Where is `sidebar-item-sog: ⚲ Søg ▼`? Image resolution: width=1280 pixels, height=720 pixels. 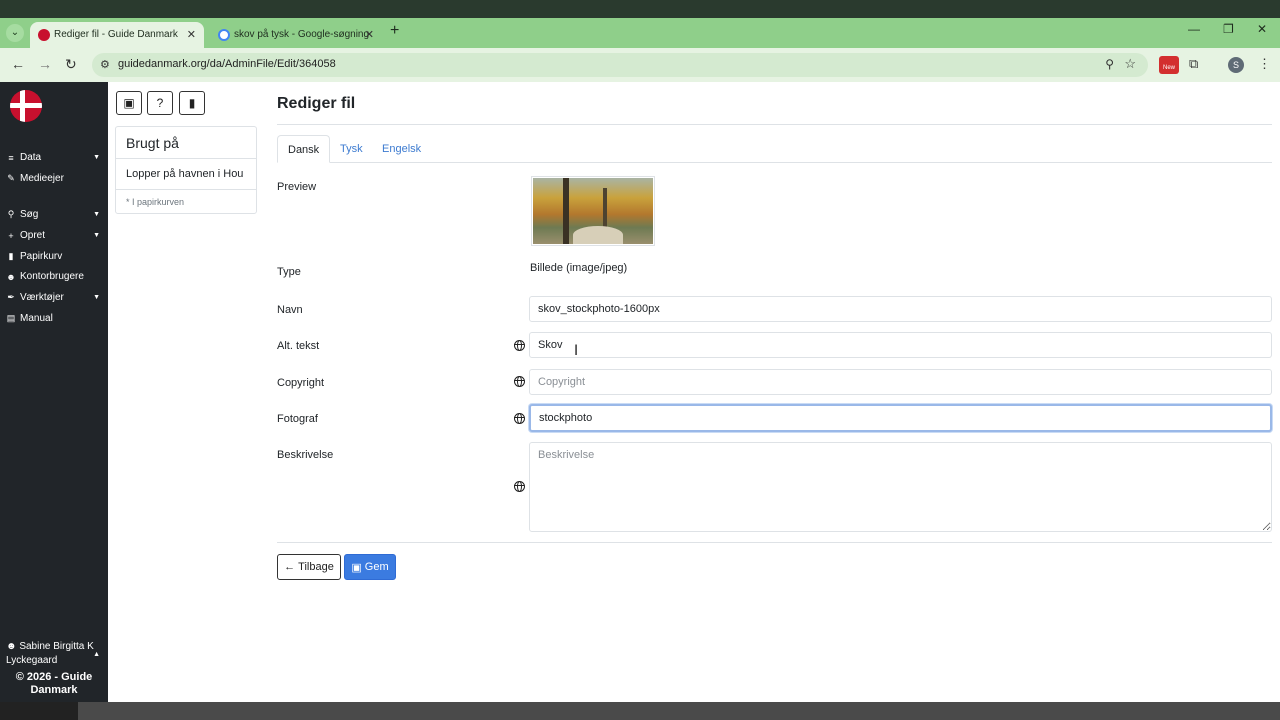 sidebar-item-sog: ⚲ Søg ▼ is located at coordinates (54, 214).